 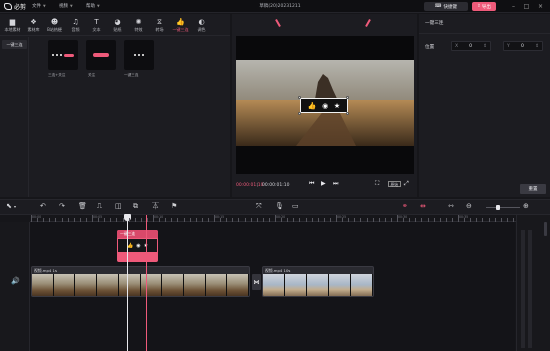 What do you see at coordinates (127, 217) in the screenshot?
I see `playhead-handle` at bounding box center [127, 217].